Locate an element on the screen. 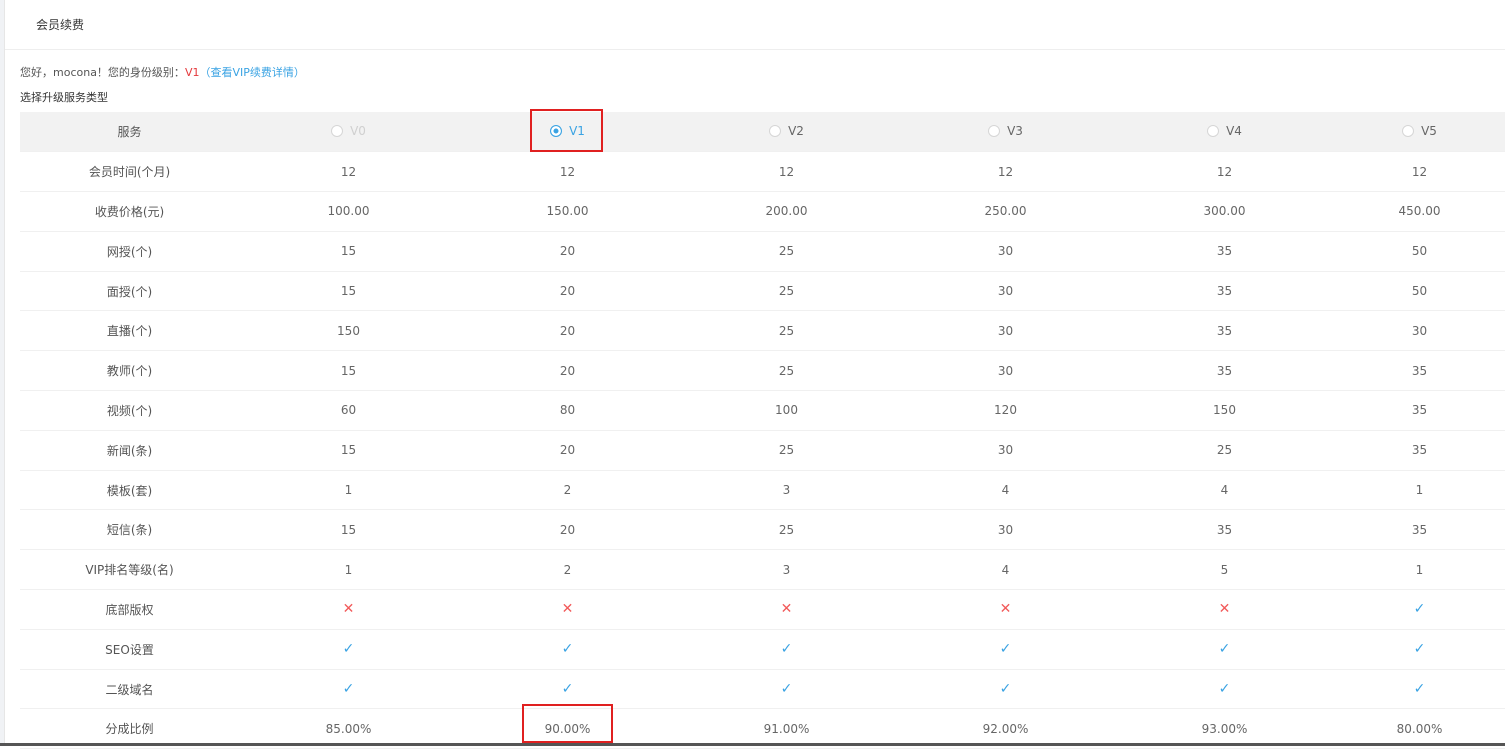 The image size is (1505, 749). table-row: 二级域名✓✓✓✓✓✓ is located at coordinates (762, 689).